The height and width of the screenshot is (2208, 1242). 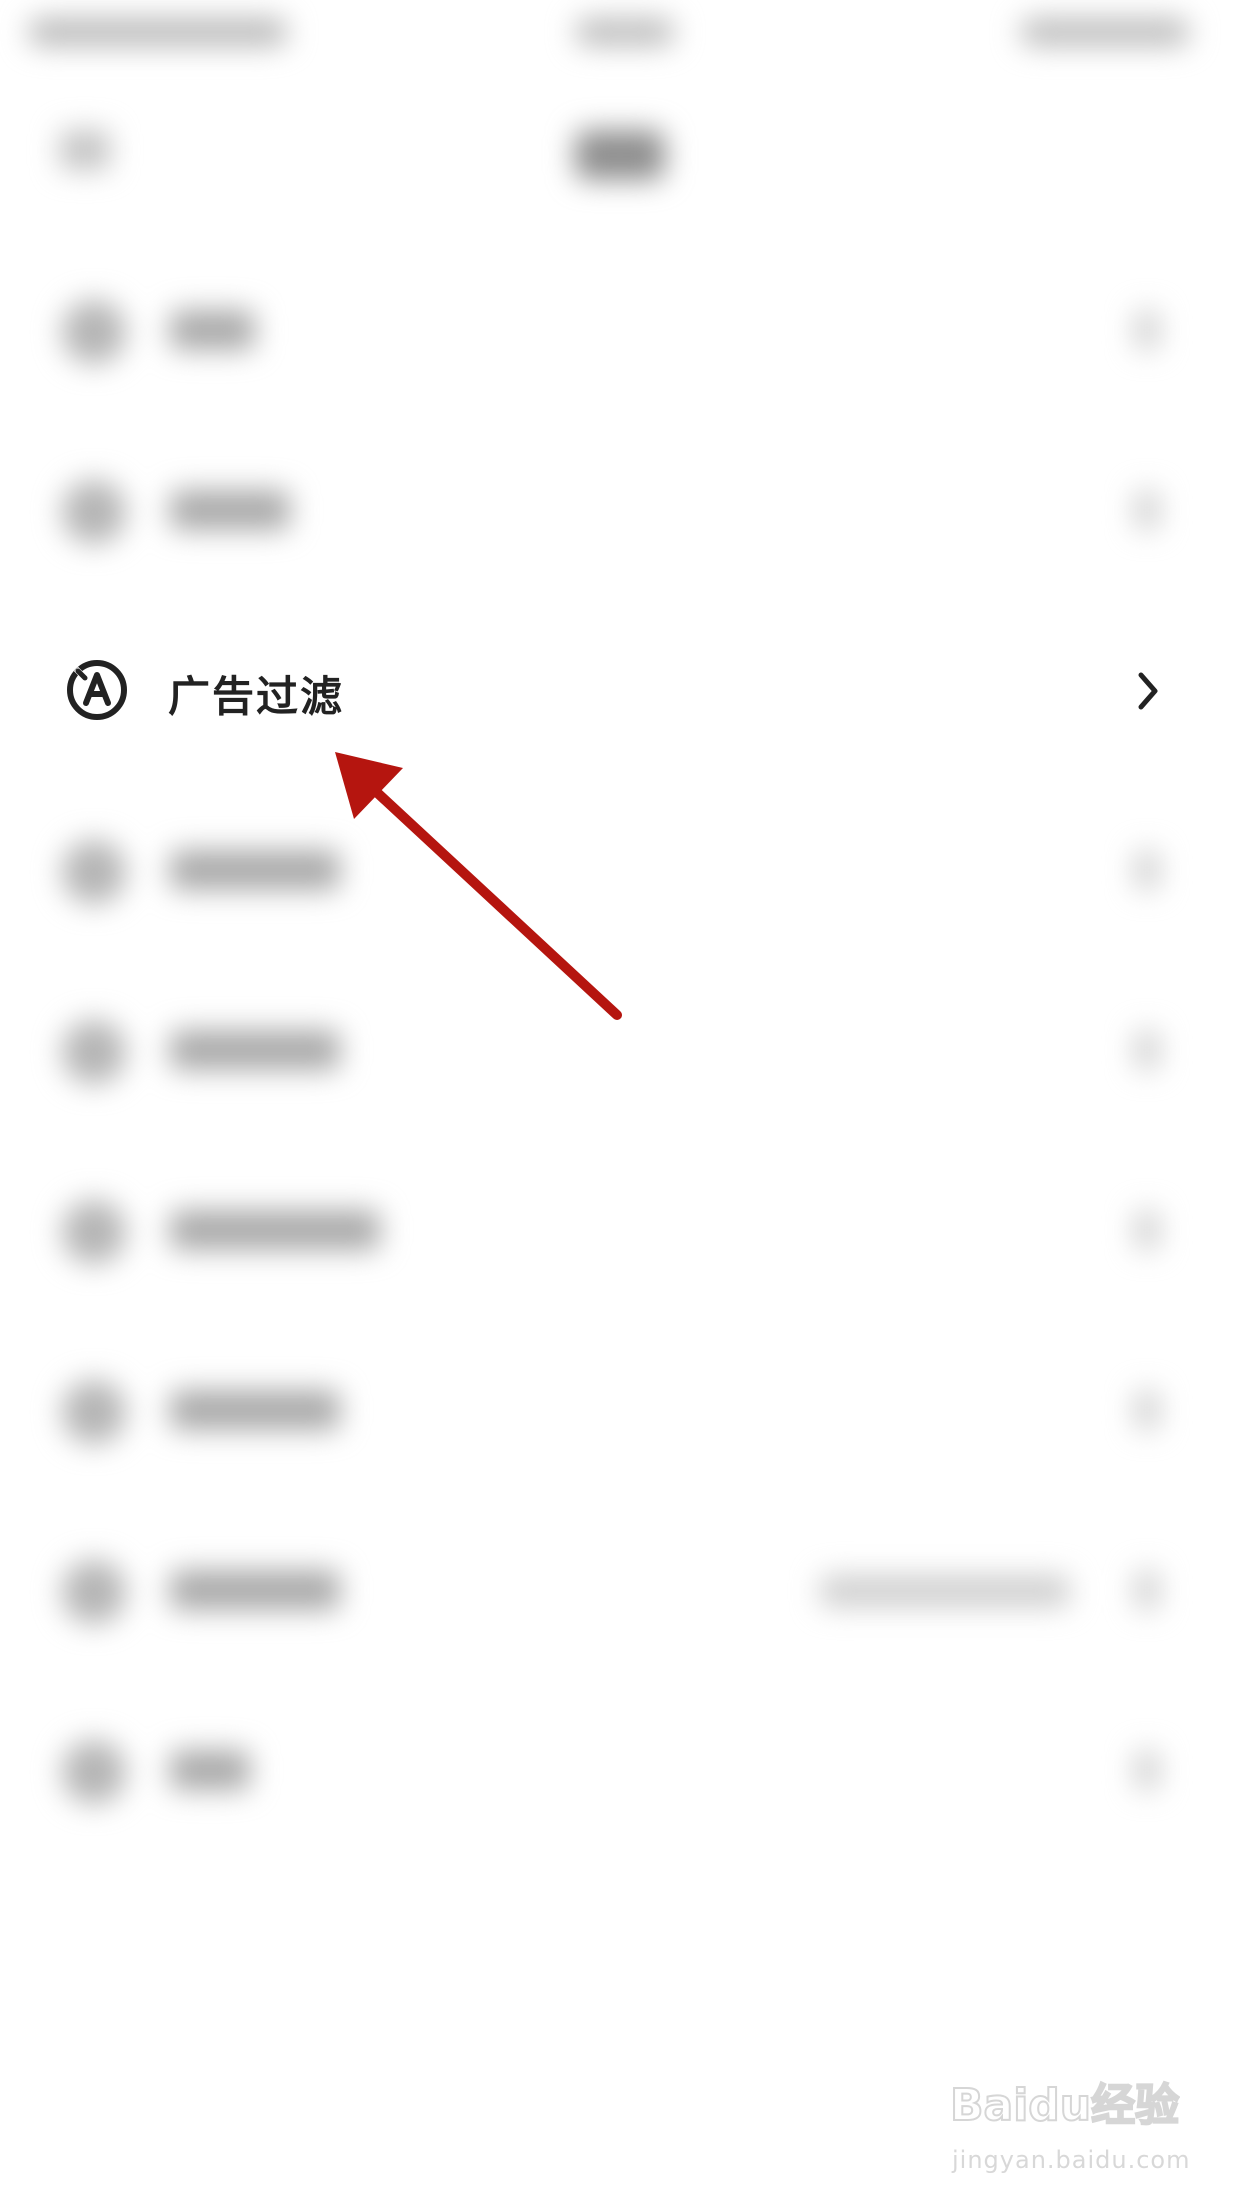 I want to click on status-bar-left-blurred, so click(x=158, y=32).